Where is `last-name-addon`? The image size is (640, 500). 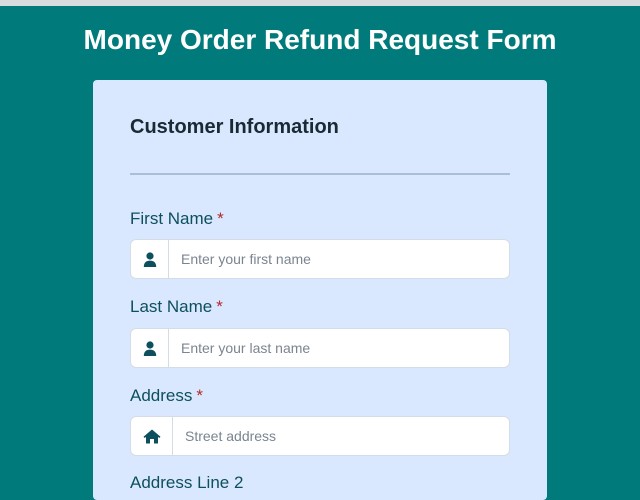 last-name-addon is located at coordinates (150, 348).